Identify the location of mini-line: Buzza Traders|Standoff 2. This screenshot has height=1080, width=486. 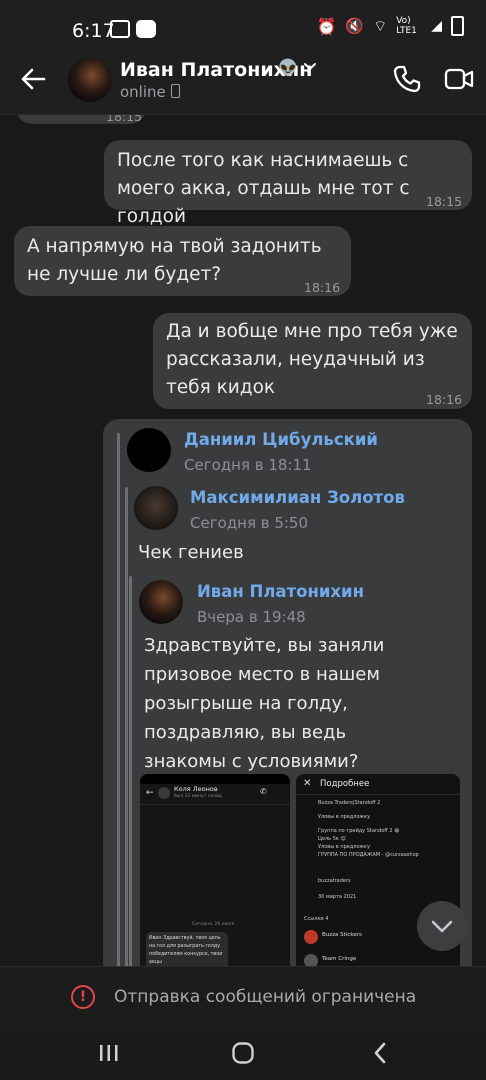
(349, 803).